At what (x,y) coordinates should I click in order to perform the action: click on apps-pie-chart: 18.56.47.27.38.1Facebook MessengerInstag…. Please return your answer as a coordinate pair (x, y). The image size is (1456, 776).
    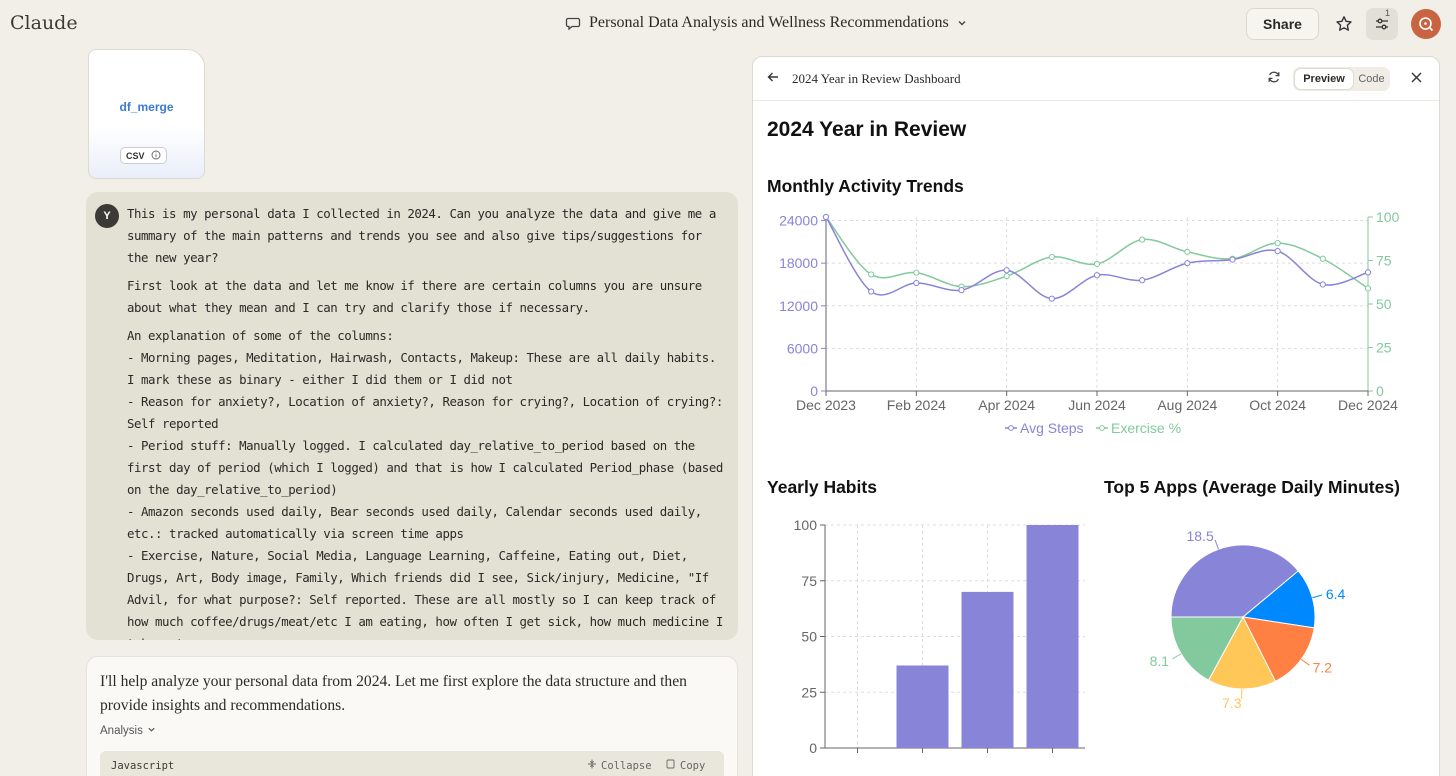
    Looking at the image, I should click on (1248, 619).